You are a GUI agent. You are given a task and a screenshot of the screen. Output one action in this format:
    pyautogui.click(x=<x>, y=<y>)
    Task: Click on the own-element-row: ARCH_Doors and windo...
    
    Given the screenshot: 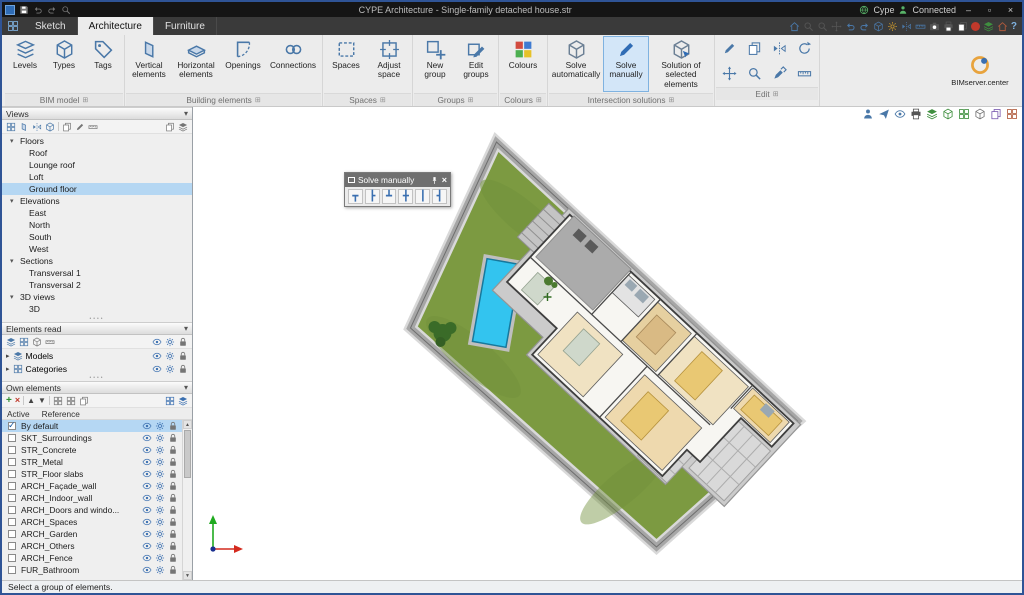 What is the action you would take?
    pyautogui.click(x=97, y=510)
    